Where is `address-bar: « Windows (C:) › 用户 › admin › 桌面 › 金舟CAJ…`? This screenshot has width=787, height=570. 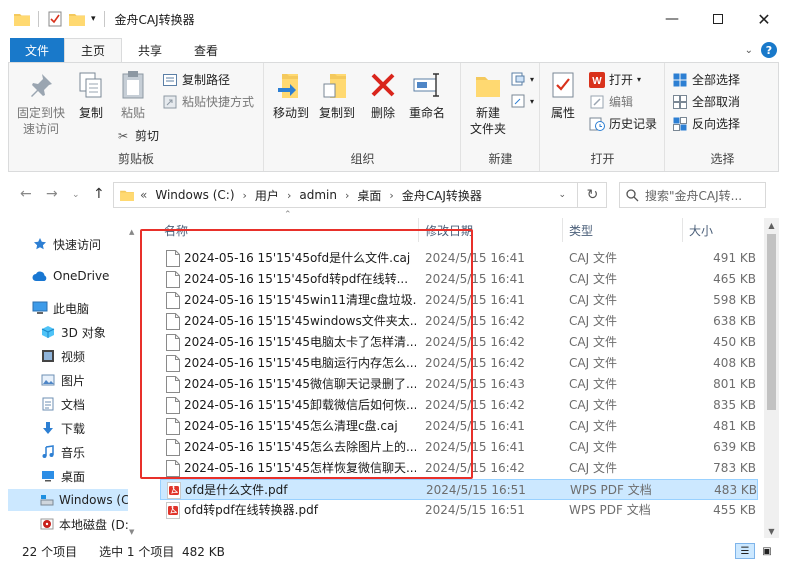
address-bar: « Windows (C:) › 用户 › admin › 桌面 › 金舟CAJ… is located at coordinates (360, 195).